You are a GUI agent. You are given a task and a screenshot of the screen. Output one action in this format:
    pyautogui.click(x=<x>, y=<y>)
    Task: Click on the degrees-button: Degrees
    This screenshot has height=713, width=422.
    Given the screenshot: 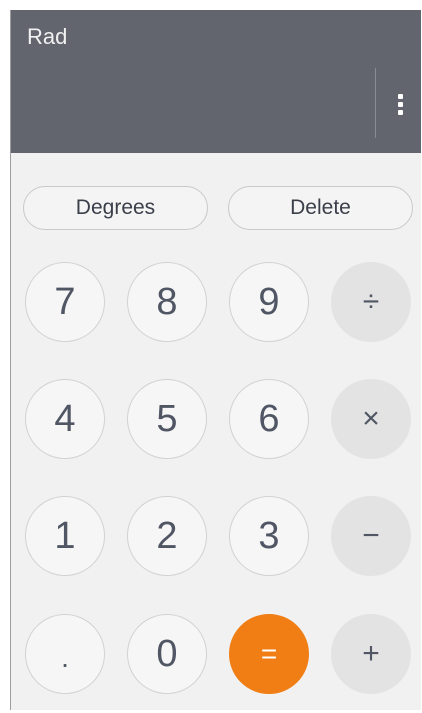 What is the action you would take?
    pyautogui.click(x=115, y=208)
    